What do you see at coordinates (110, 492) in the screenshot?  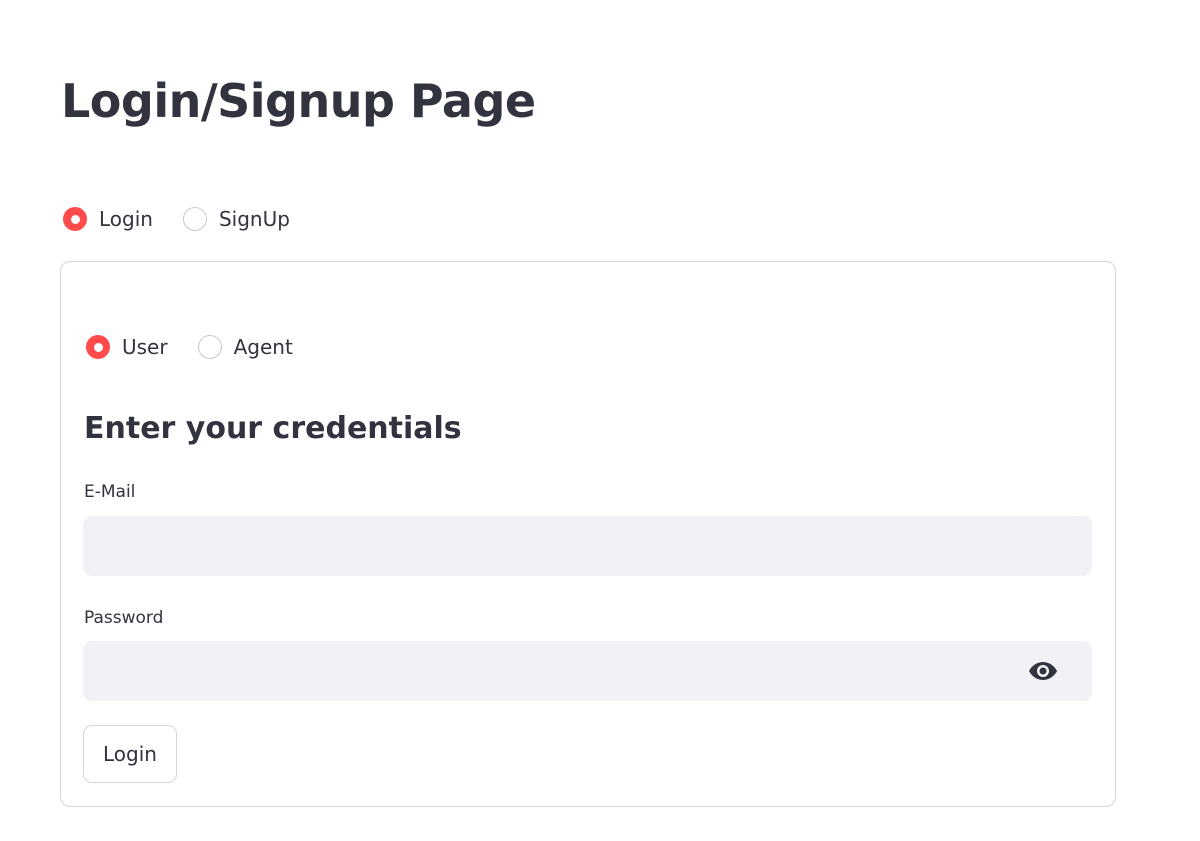 I see `email-label: E-Mail` at bounding box center [110, 492].